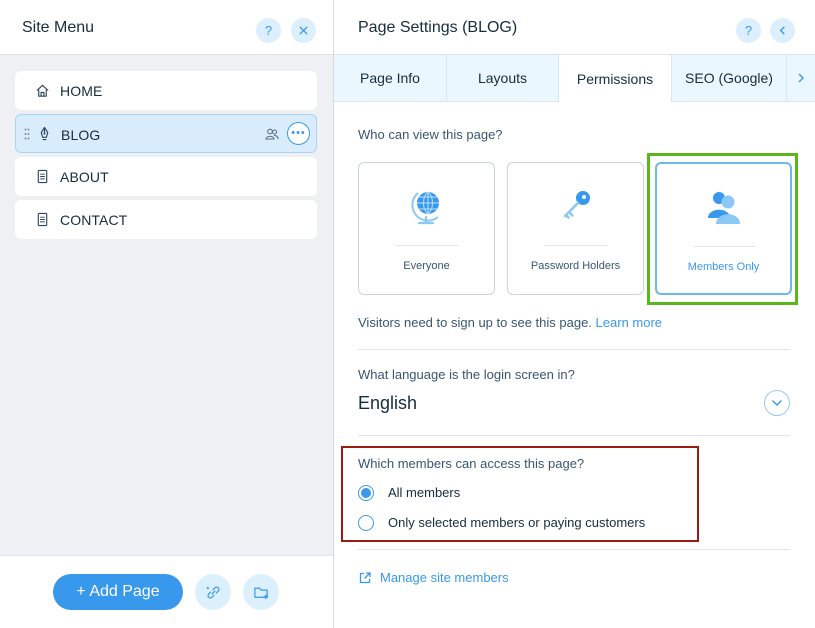 The width and height of the screenshot is (815, 628). What do you see at coordinates (729, 78) in the screenshot?
I see `tab-seo: SEO (Google)` at bounding box center [729, 78].